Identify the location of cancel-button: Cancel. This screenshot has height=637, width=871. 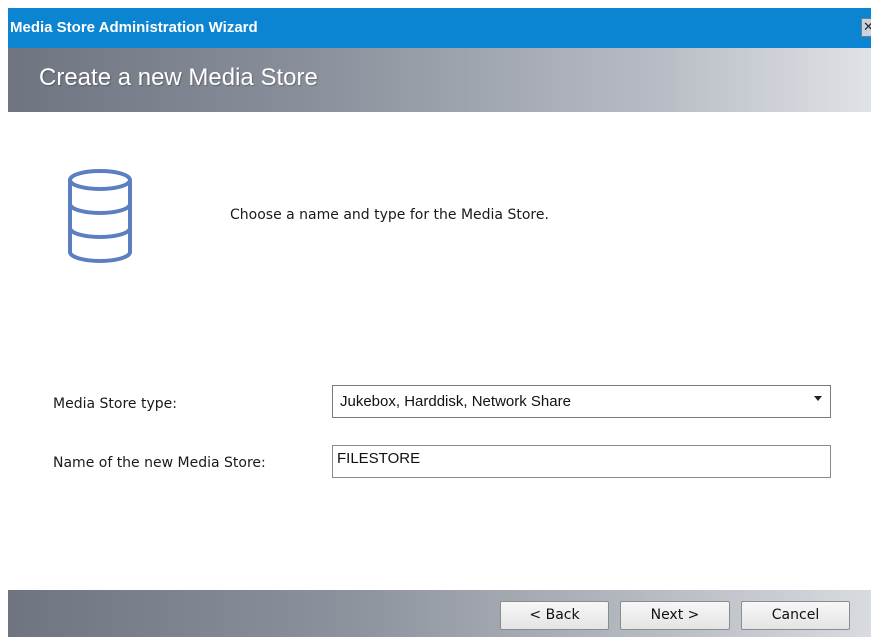
(795, 615).